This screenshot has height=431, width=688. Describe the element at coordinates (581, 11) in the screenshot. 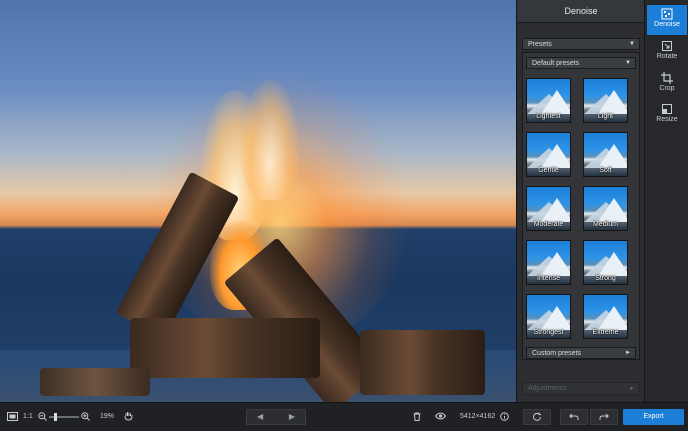

I see `panel-title: Denoise` at that location.